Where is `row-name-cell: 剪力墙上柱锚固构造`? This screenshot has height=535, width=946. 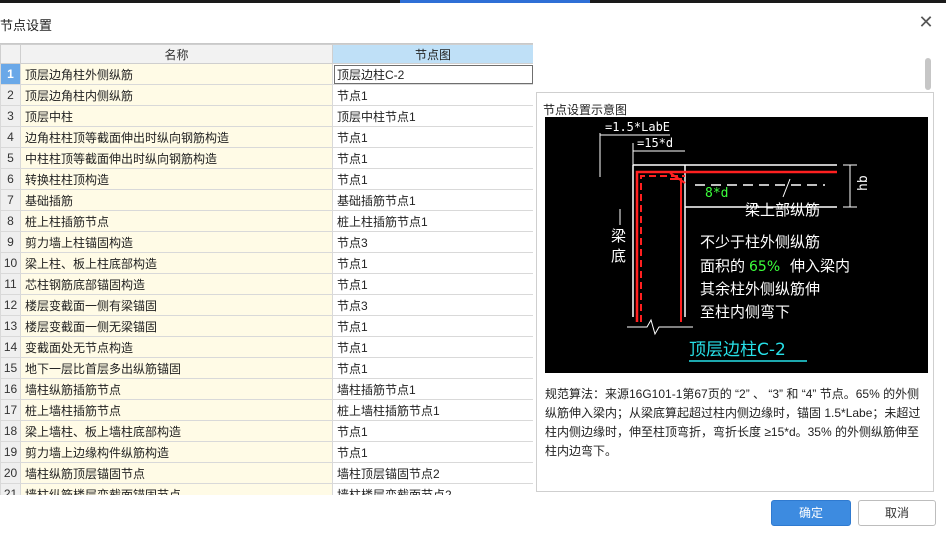
row-name-cell: 剪力墙上柱锚固构造 is located at coordinates (176, 242).